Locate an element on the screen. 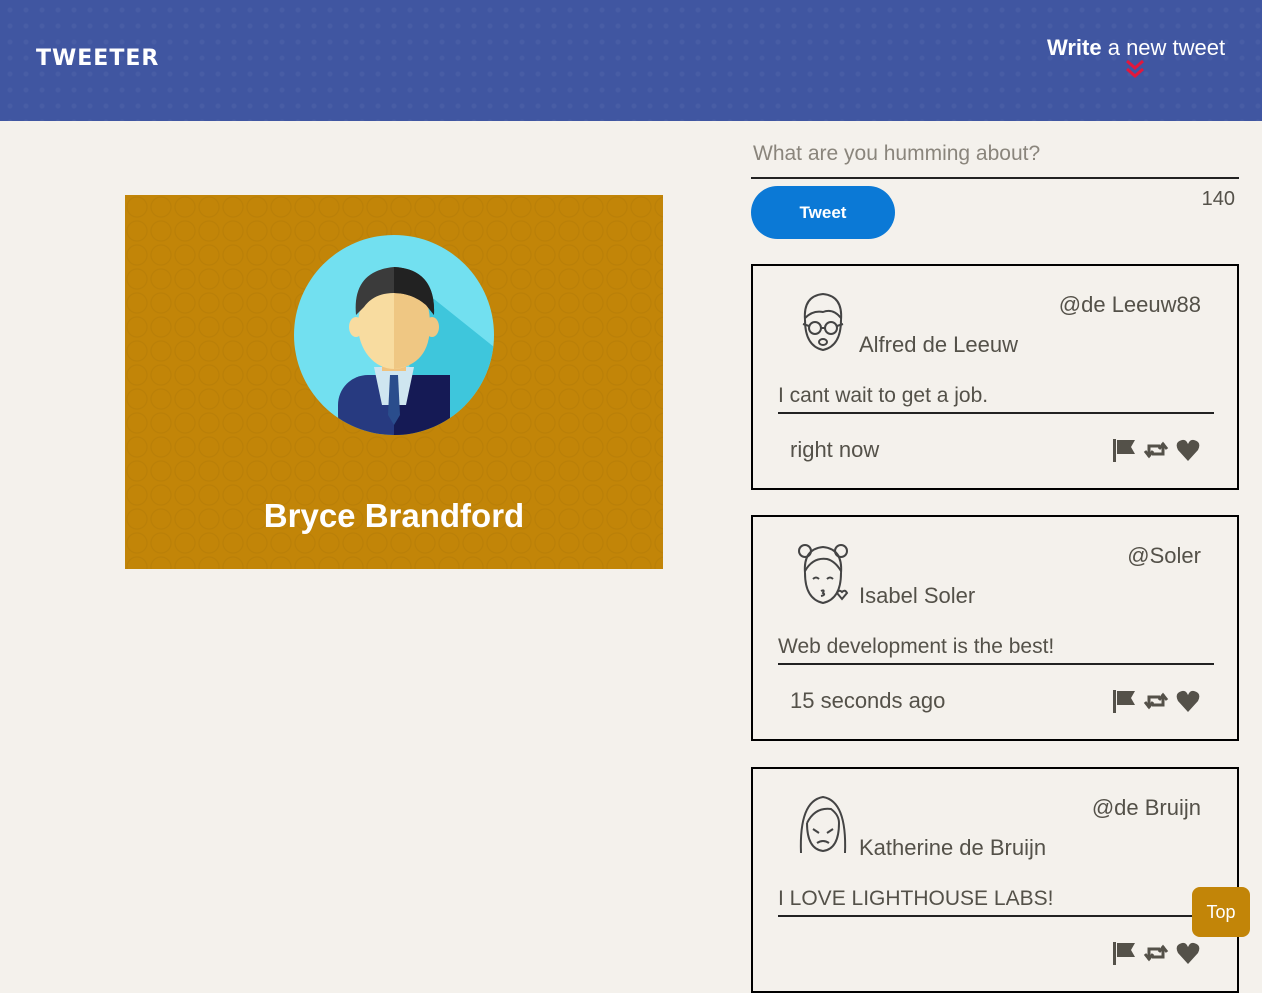 Image resolution: width=1262 pixels, height=993 pixels. man-glasses-avatar-icon is located at coordinates (823, 322).